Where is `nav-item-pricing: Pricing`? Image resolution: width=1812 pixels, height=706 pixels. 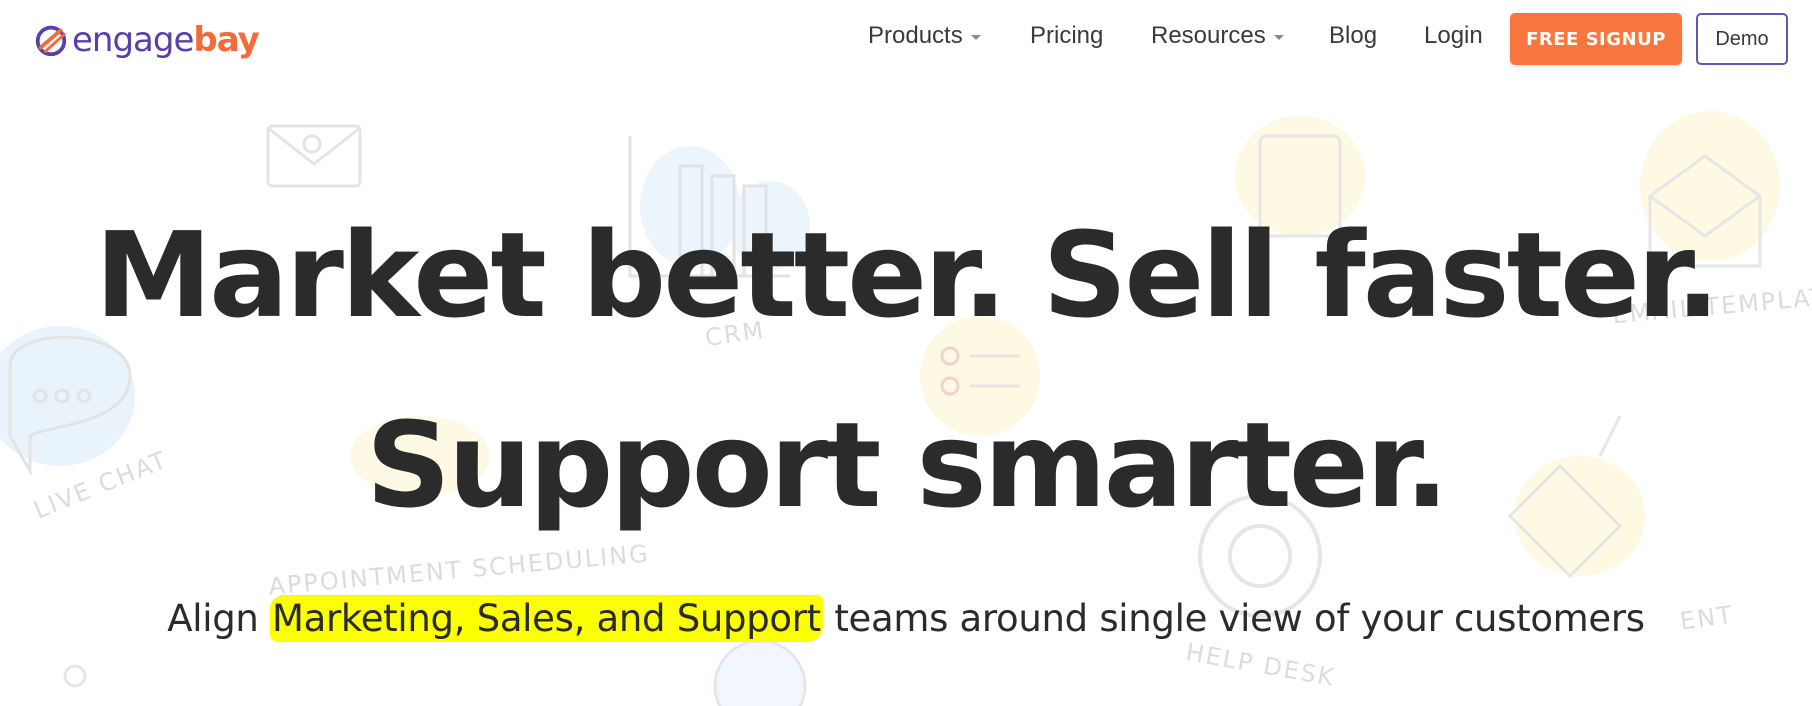 nav-item-pricing: Pricing is located at coordinates (1066, 36).